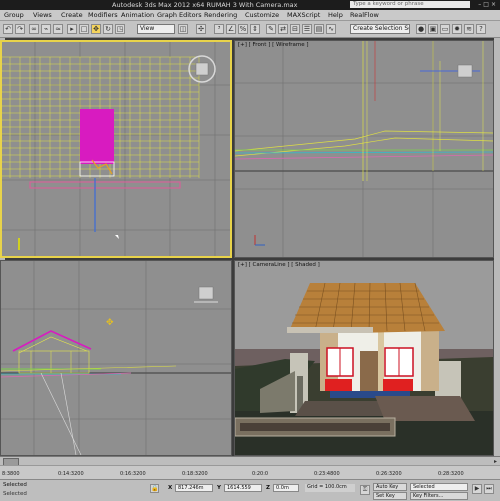  I want to click on timeline-tick: 0:18:3200, so click(195, 474).